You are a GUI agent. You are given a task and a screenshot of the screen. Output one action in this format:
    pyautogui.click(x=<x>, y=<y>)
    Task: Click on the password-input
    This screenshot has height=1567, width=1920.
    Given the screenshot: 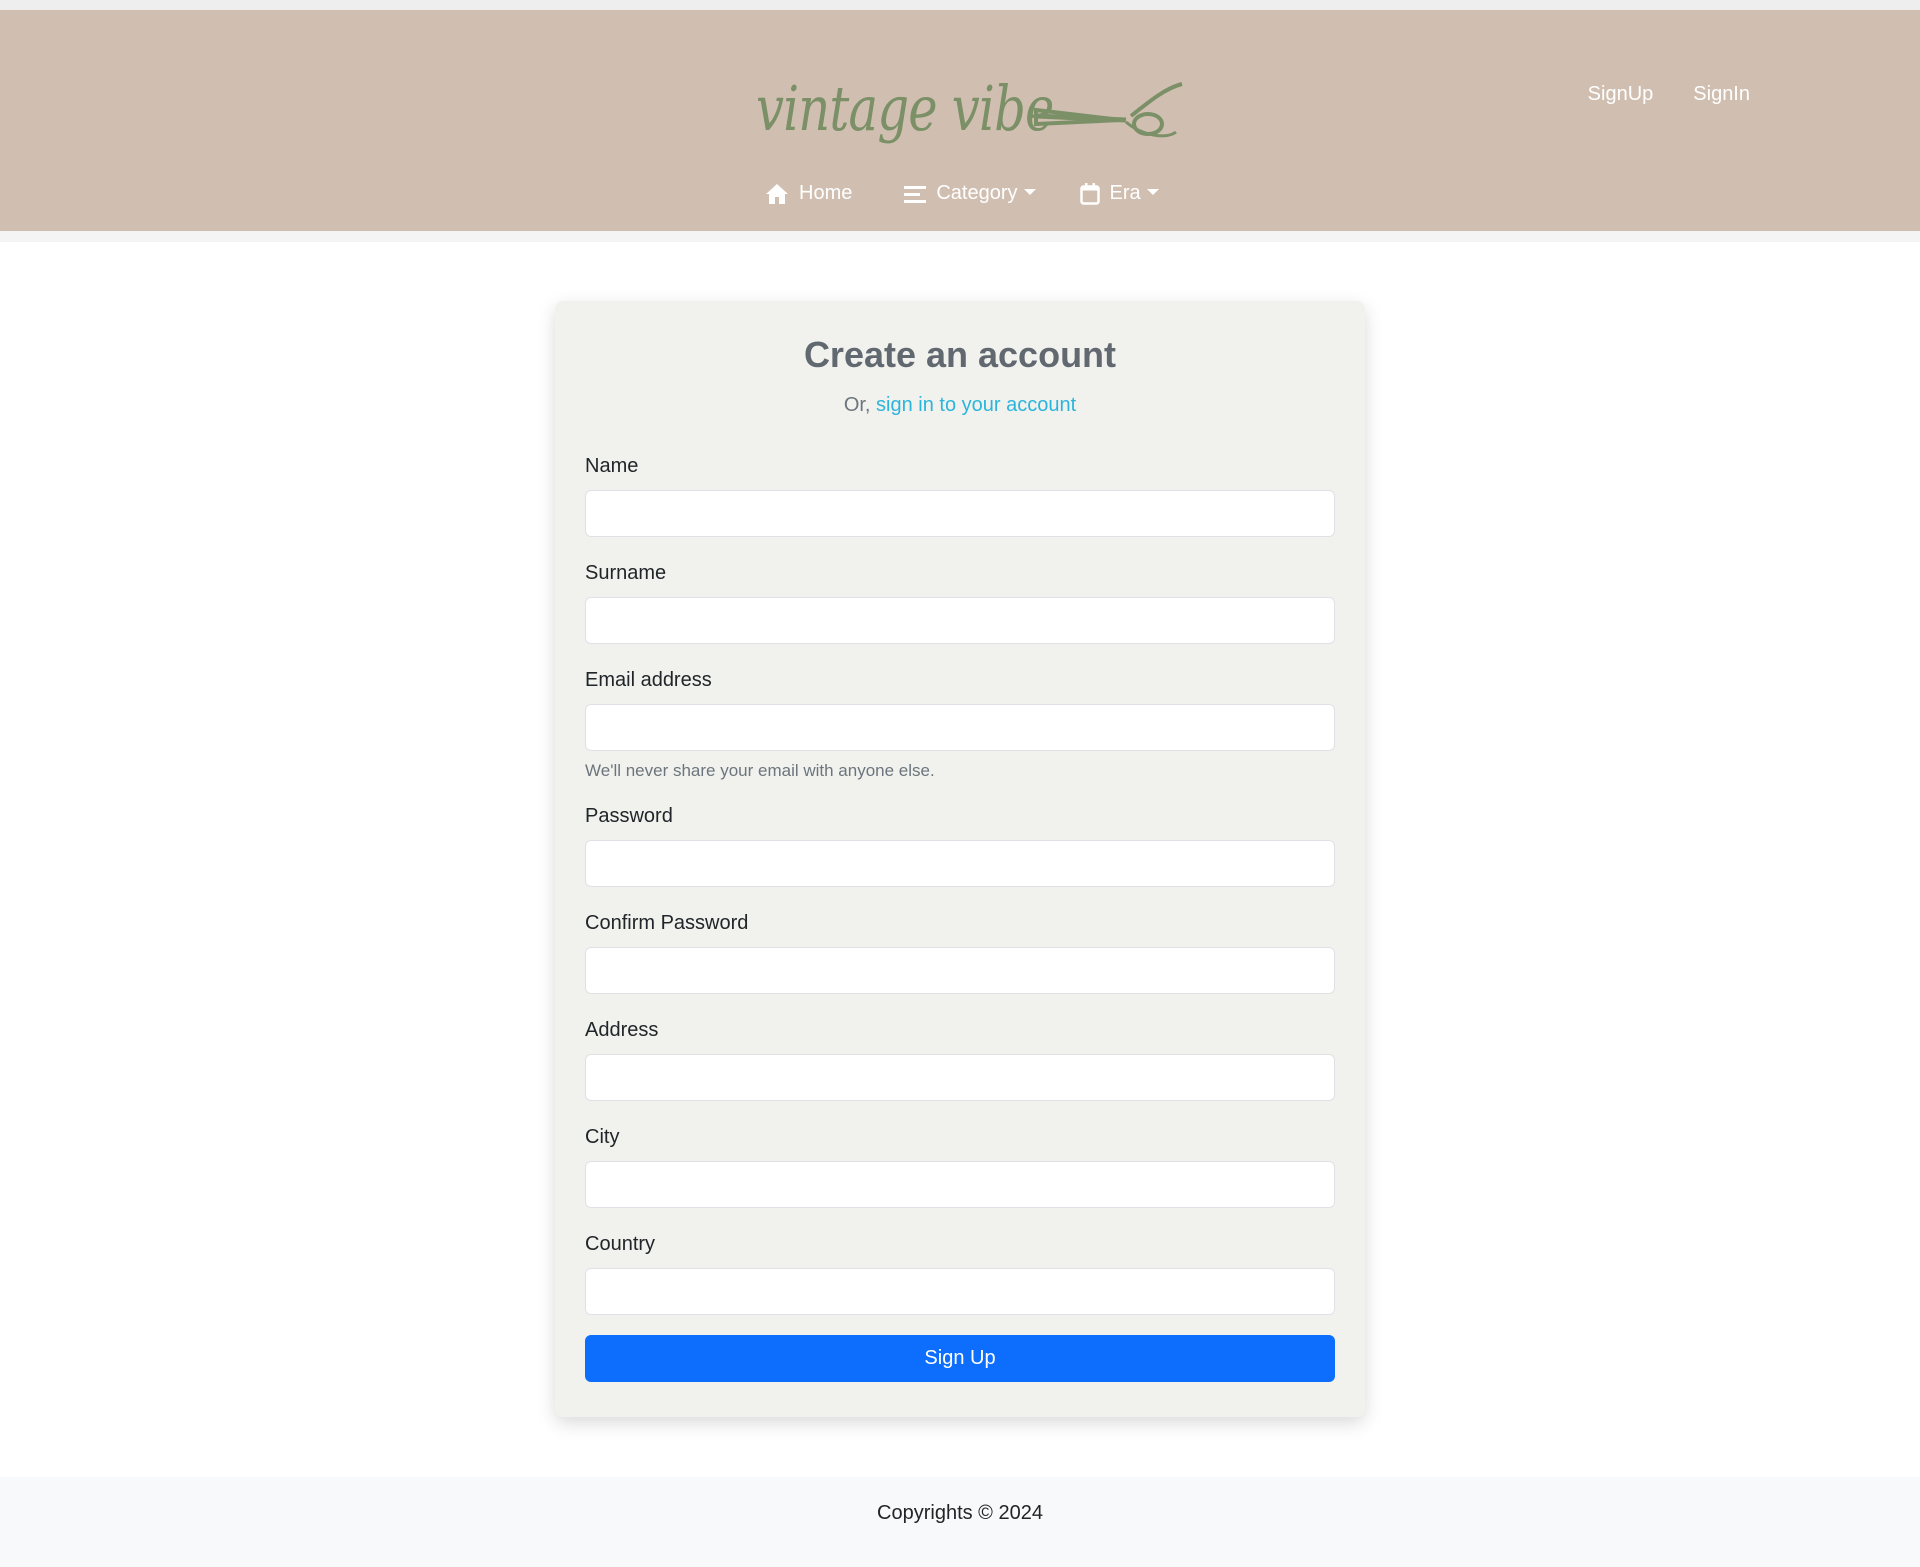 What is the action you would take?
    pyautogui.click(x=960, y=863)
    